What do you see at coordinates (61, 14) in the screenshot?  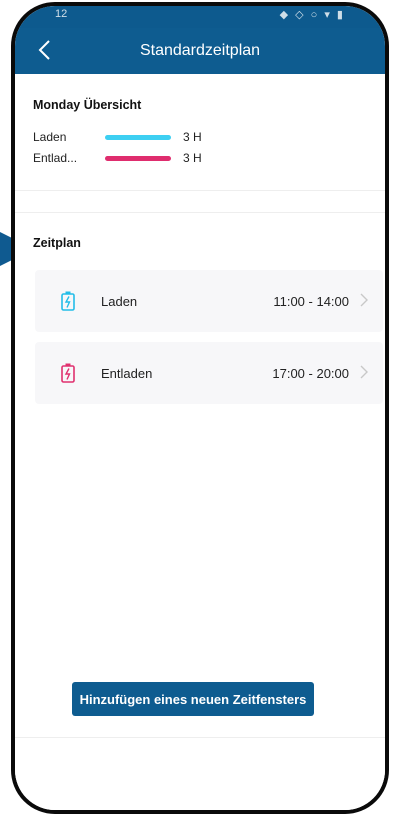 I see `status-time: 12` at bounding box center [61, 14].